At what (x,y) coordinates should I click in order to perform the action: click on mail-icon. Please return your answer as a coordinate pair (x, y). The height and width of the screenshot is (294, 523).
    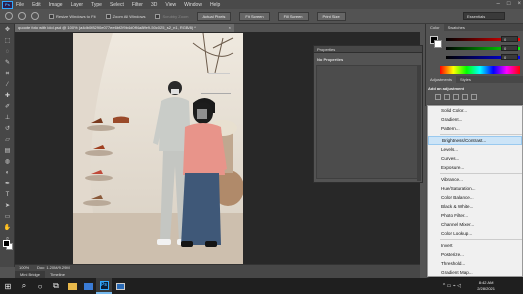
    Looking at the image, I should click on (88, 286).